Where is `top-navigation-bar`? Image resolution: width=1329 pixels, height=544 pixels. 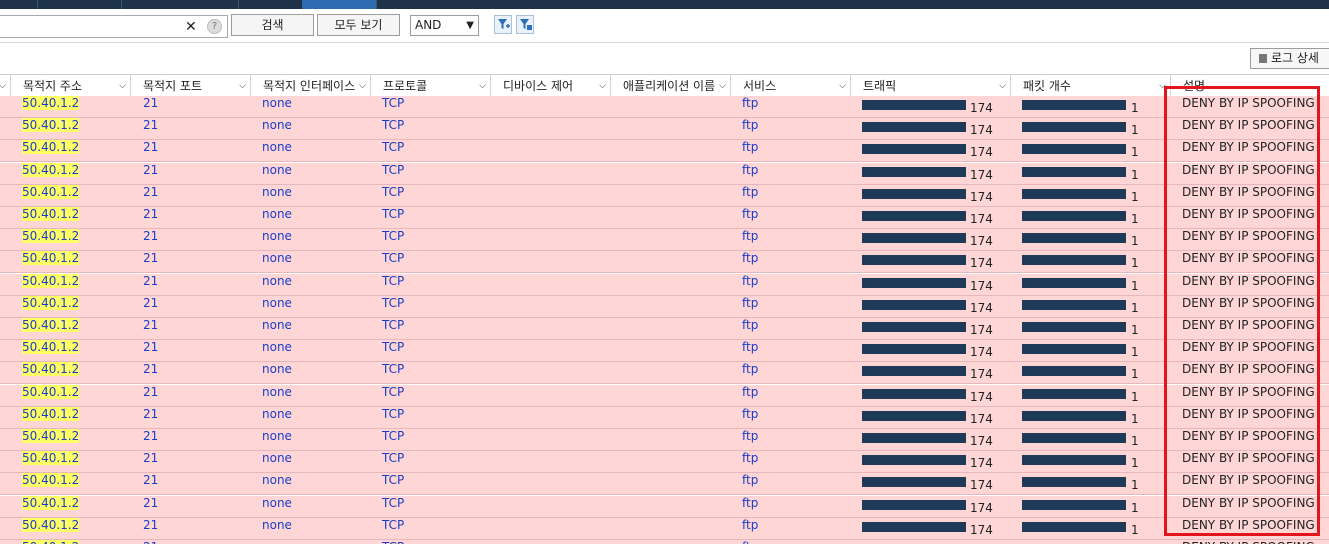 top-navigation-bar is located at coordinates (664, 4).